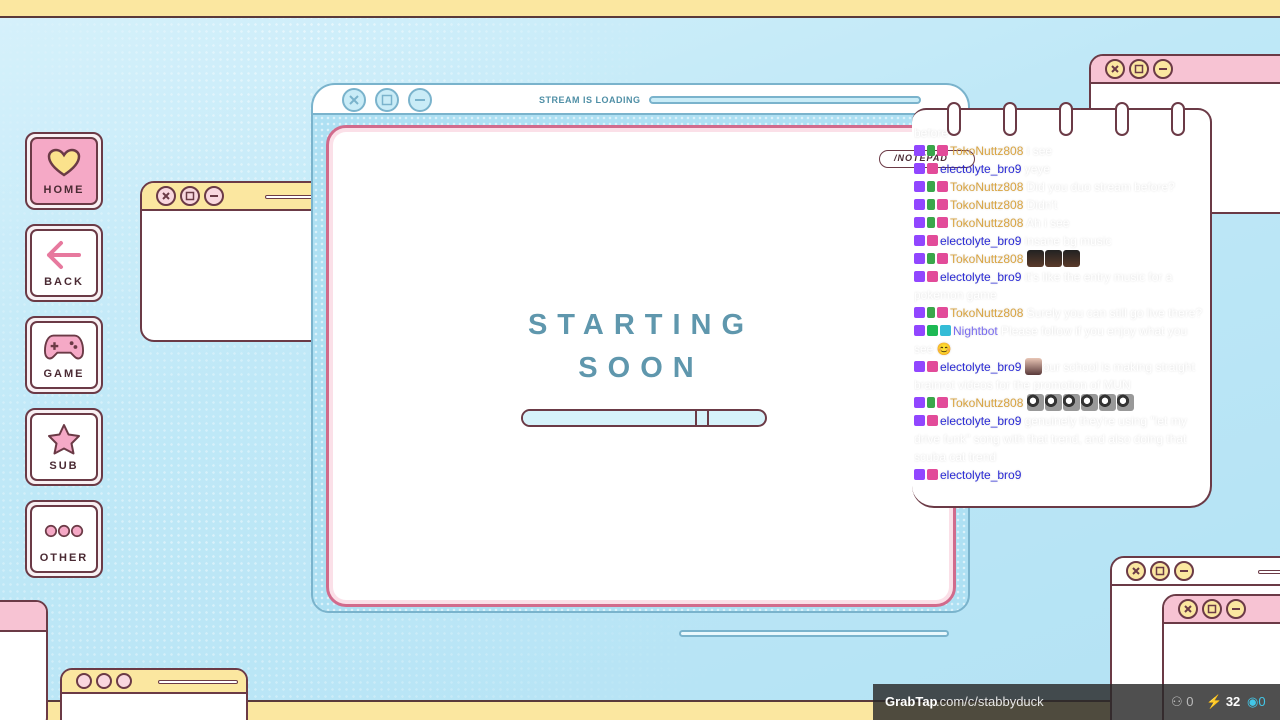  I want to click on nav-home-button: HOME, so click(64, 171).